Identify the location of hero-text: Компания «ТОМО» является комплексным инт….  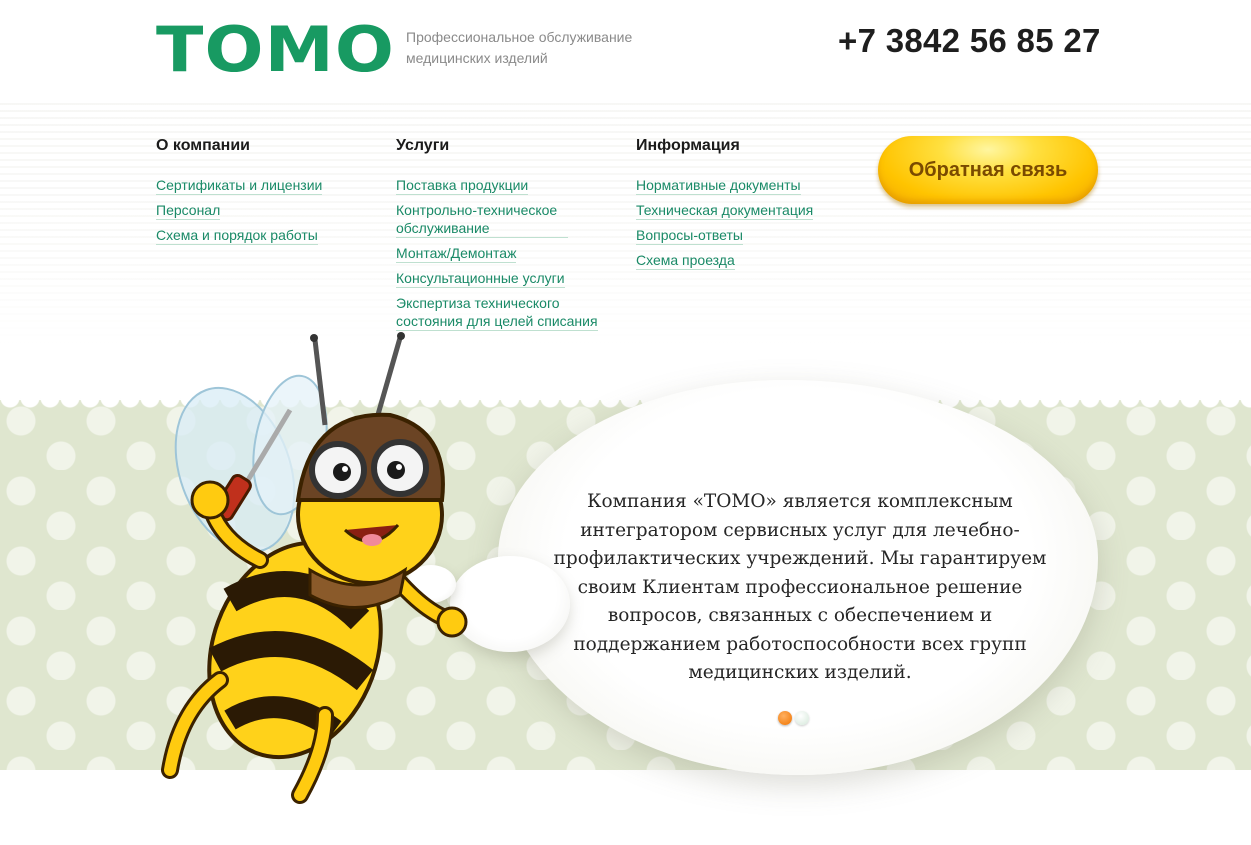
(800, 587).